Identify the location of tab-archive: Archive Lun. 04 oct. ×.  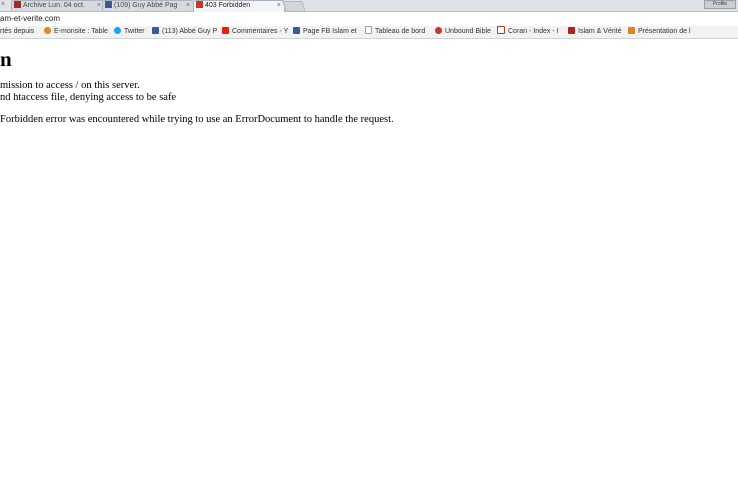
(58, 5).